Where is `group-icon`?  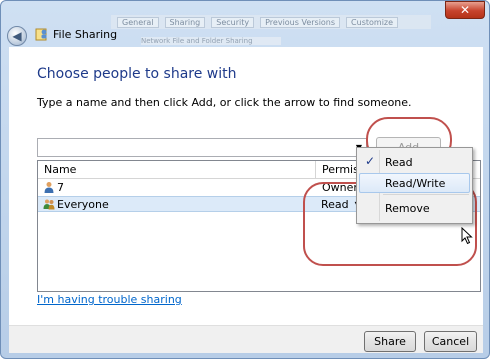
group-icon is located at coordinates (49, 204).